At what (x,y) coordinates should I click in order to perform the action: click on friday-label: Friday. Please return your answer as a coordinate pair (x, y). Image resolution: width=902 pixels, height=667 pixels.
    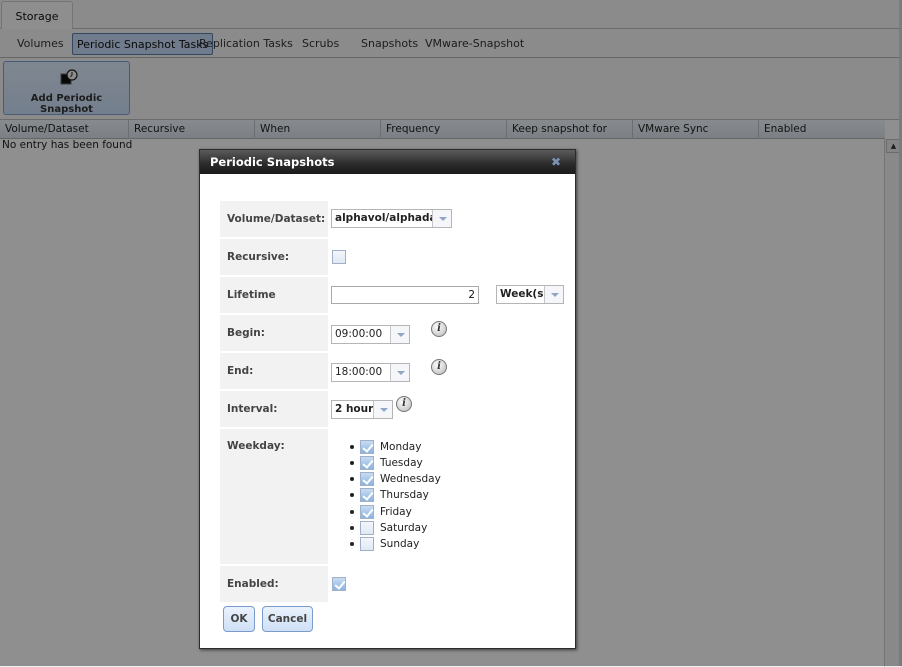
    Looking at the image, I should click on (396, 512).